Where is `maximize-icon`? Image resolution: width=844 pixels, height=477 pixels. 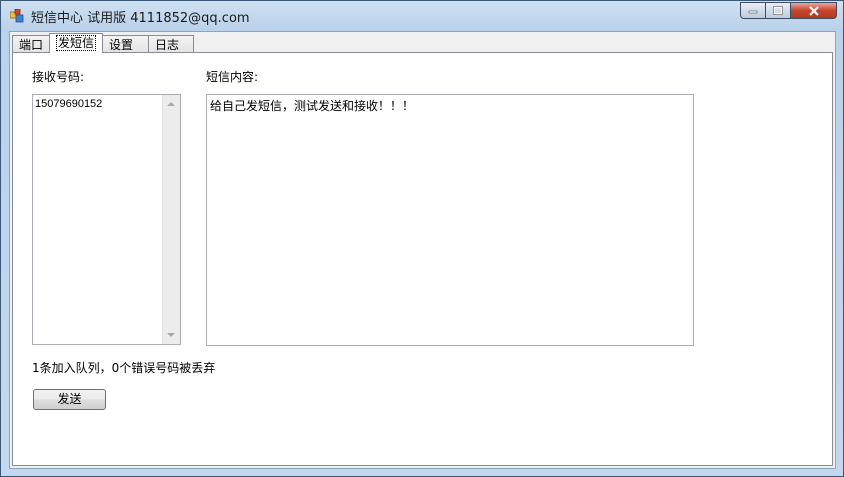
maximize-icon is located at coordinates (778, 10).